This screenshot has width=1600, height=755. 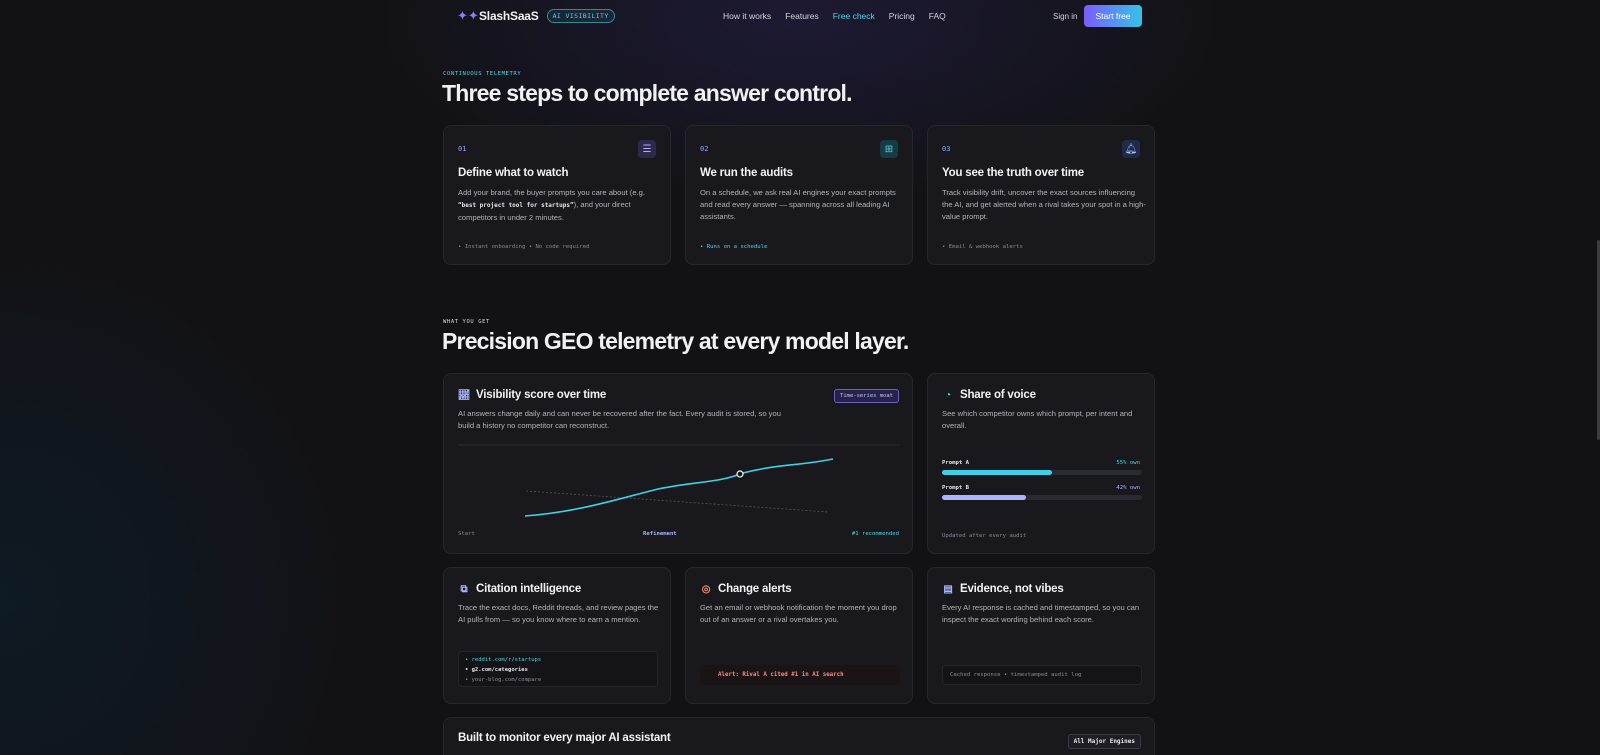 I want to click on steps-eyebrow: CONTINUOUS TELEMETRY, so click(x=482, y=74).